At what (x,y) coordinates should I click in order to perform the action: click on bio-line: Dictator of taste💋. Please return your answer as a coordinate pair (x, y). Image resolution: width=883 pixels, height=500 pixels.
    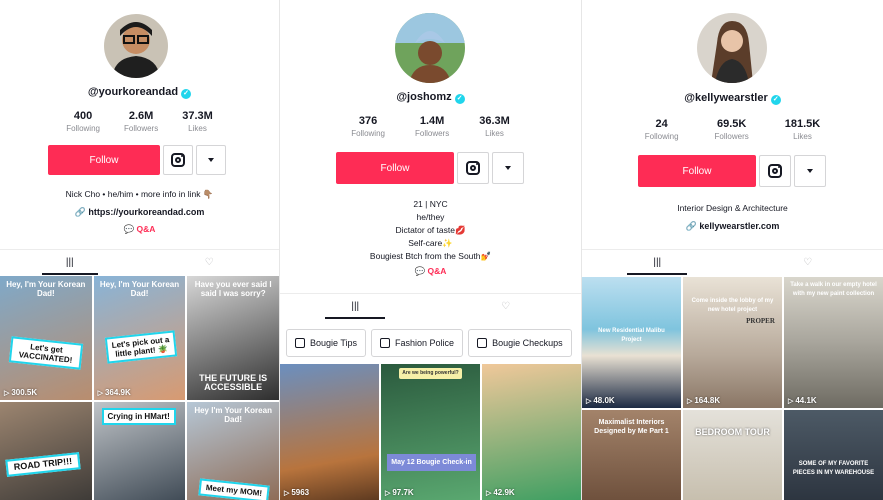
    Looking at the image, I should click on (430, 230).